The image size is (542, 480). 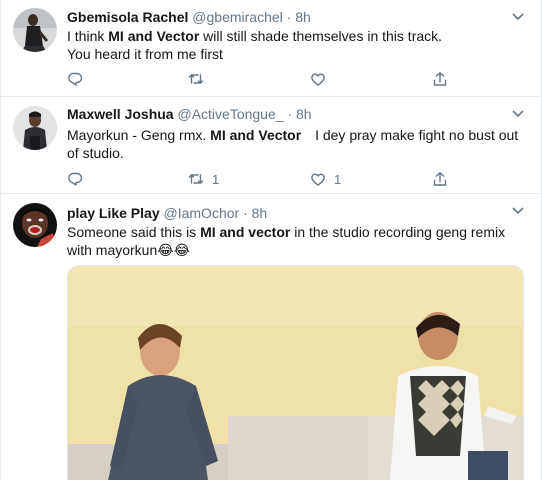 What do you see at coordinates (325, 179) in the screenshot?
I see `like-button: 1` at bounding box center [325, 179].